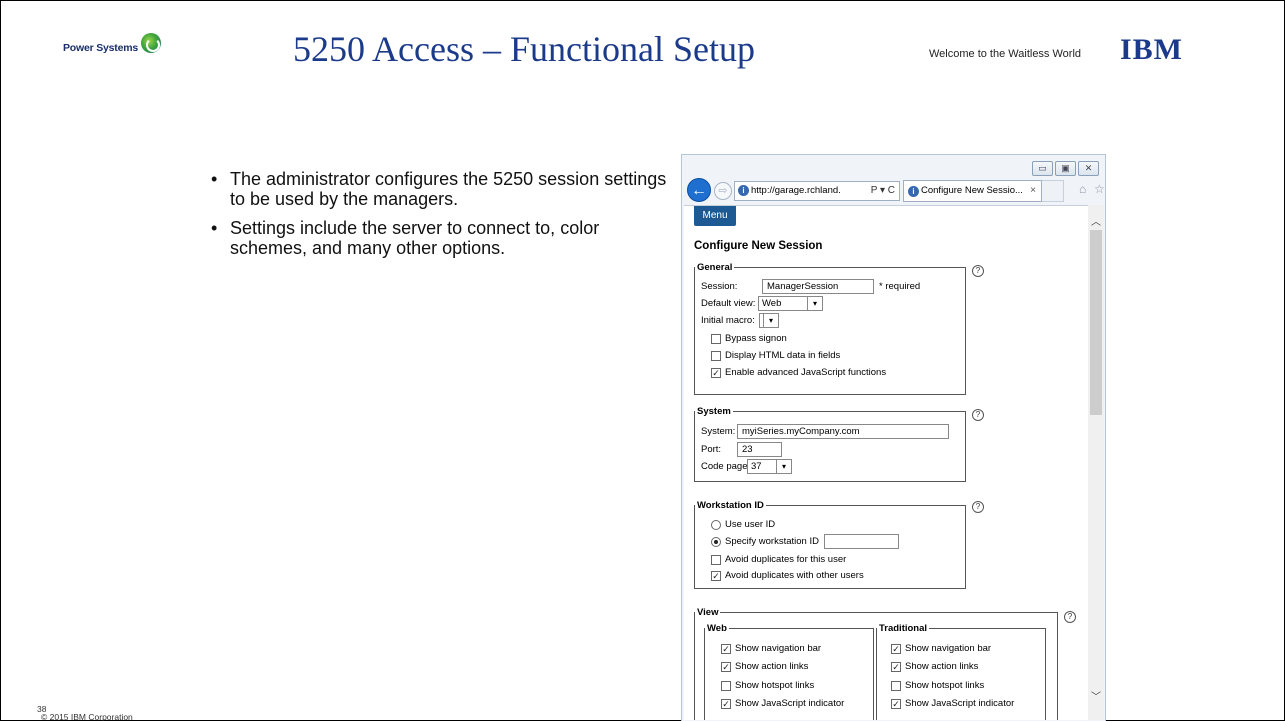 The image size is (1285, 721). What do you see at coordinates (960, 703) in the screenshot?
I see `check-label: Show JavaScript indicator` at bounding box center [960, 703].